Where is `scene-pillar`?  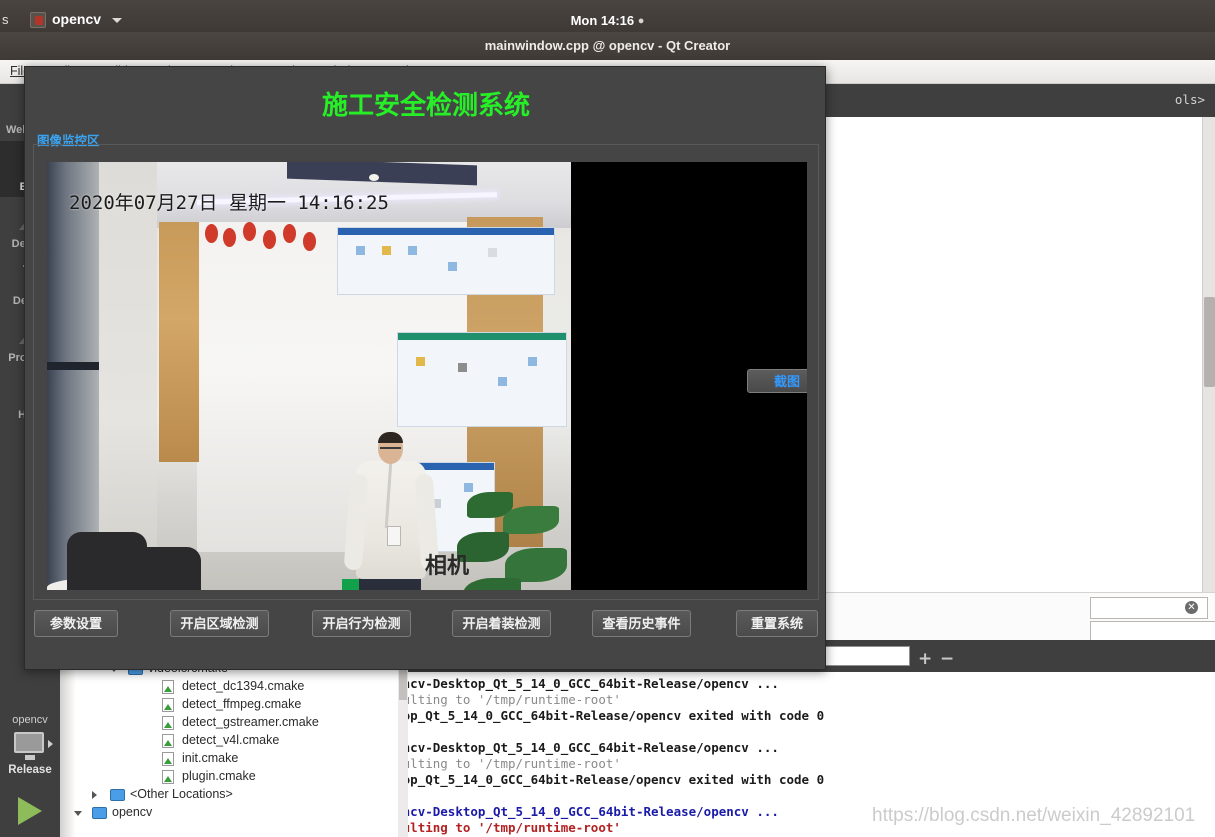 scene-pillar is located at coordinates (73, 376).